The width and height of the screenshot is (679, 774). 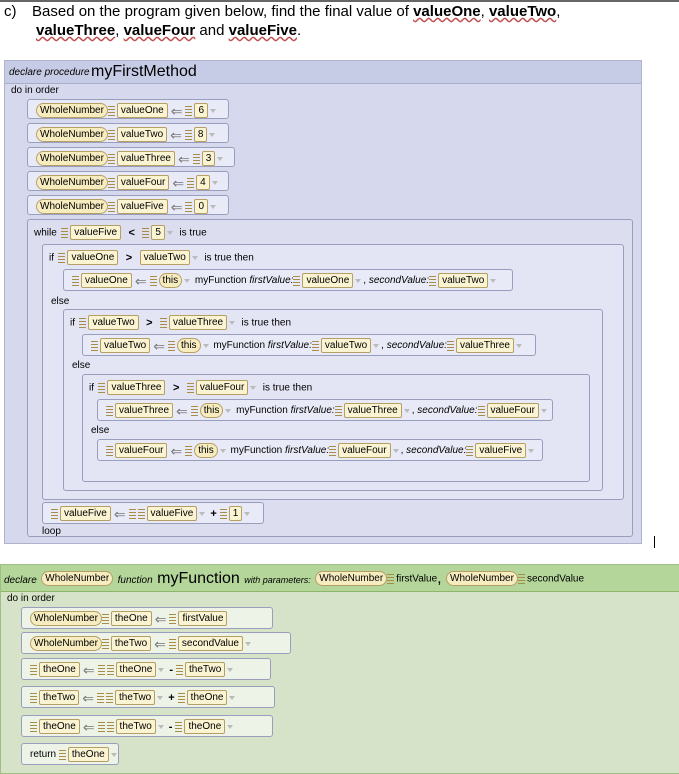 What do you see at coordinates (309, 345) in the screenshot?
I see `assign-row: valueTwo ⇐ this myFunction firstValue` at bounding box center [309, 345].